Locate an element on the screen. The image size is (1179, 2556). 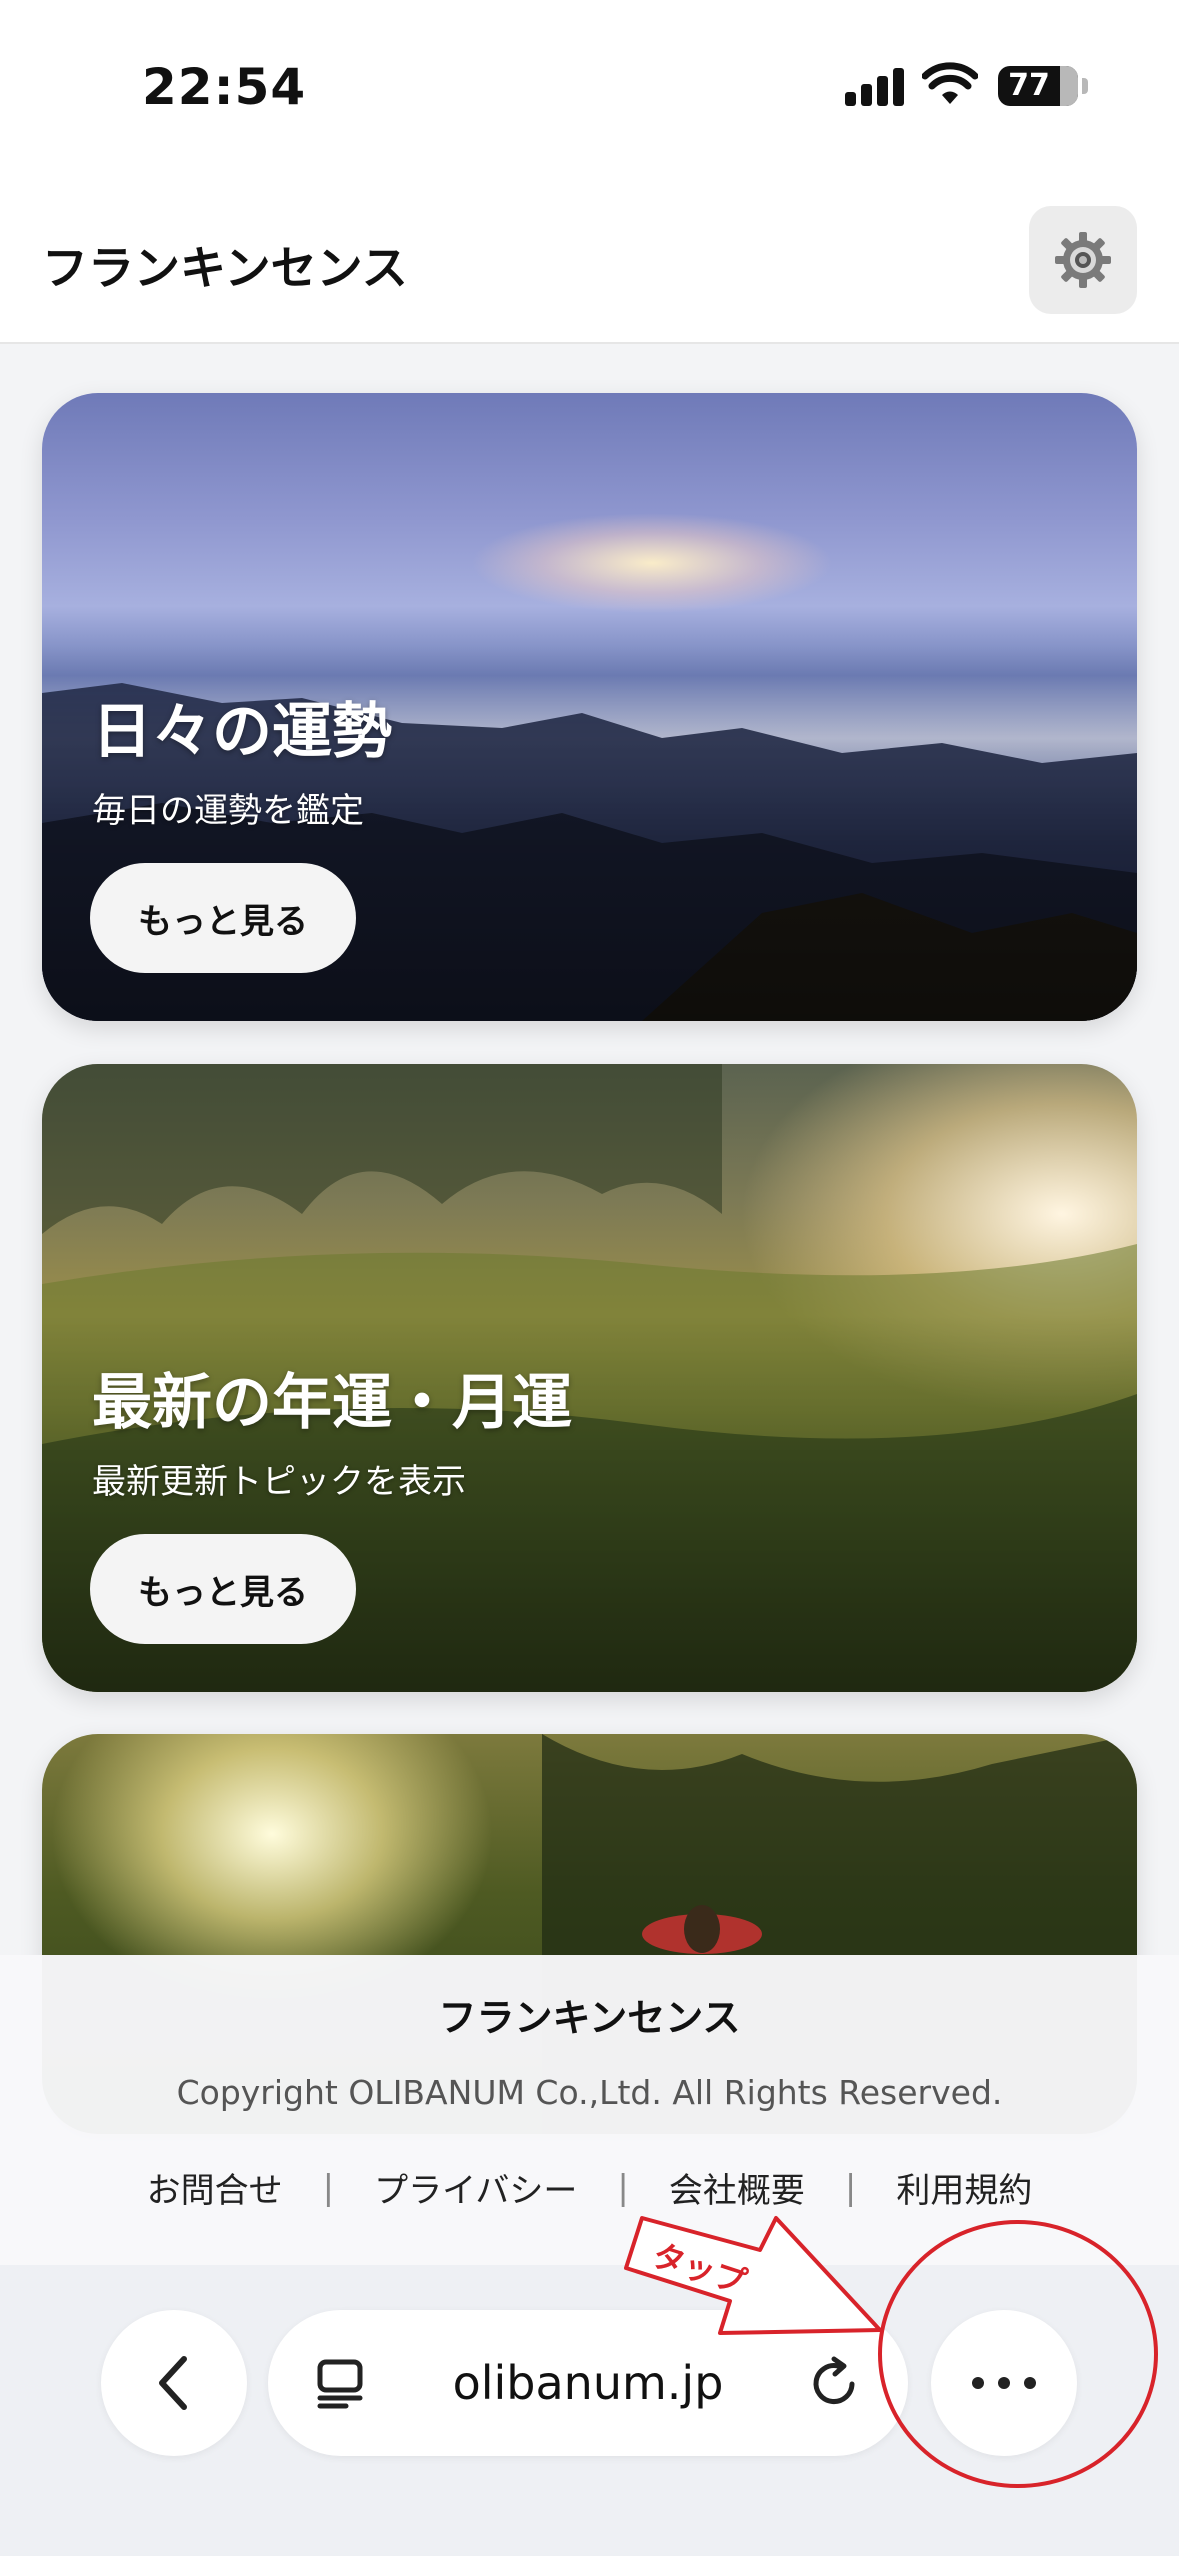
card-subtitle: 最新更新トピックを表示 is located at coordinates (279, 1482).